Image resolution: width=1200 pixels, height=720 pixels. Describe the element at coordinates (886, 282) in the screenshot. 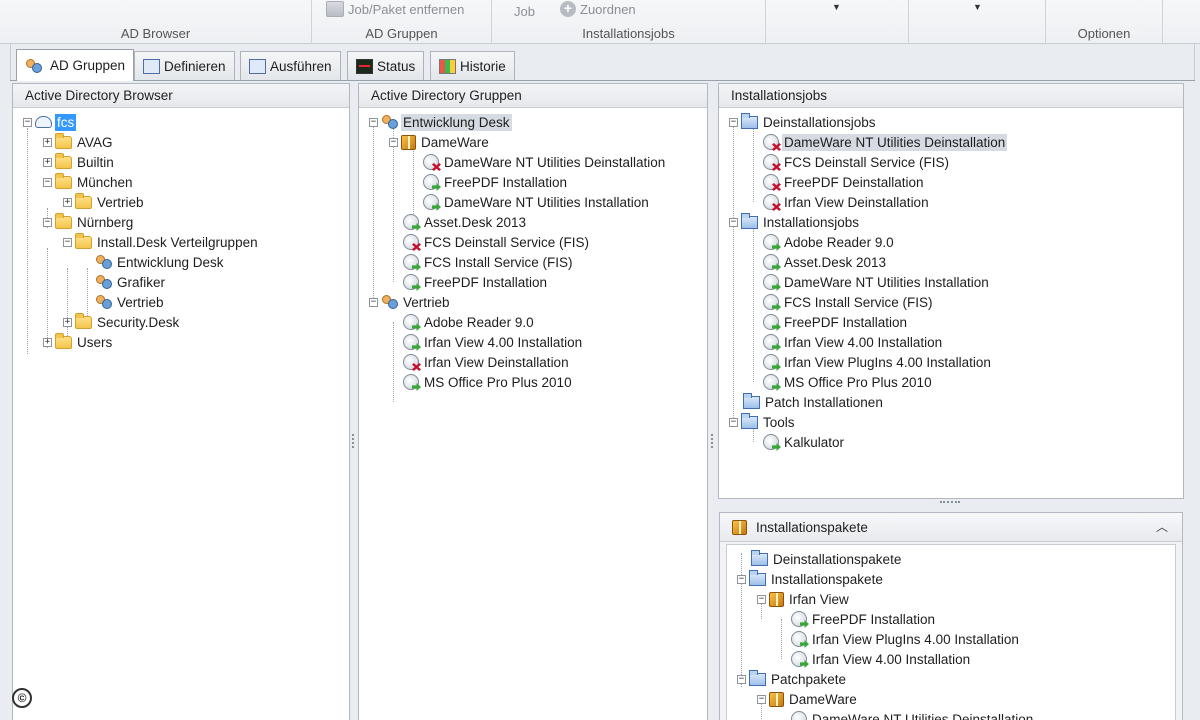

I see `tree-node-label: DameWare NT Utilities Installation` at that location.